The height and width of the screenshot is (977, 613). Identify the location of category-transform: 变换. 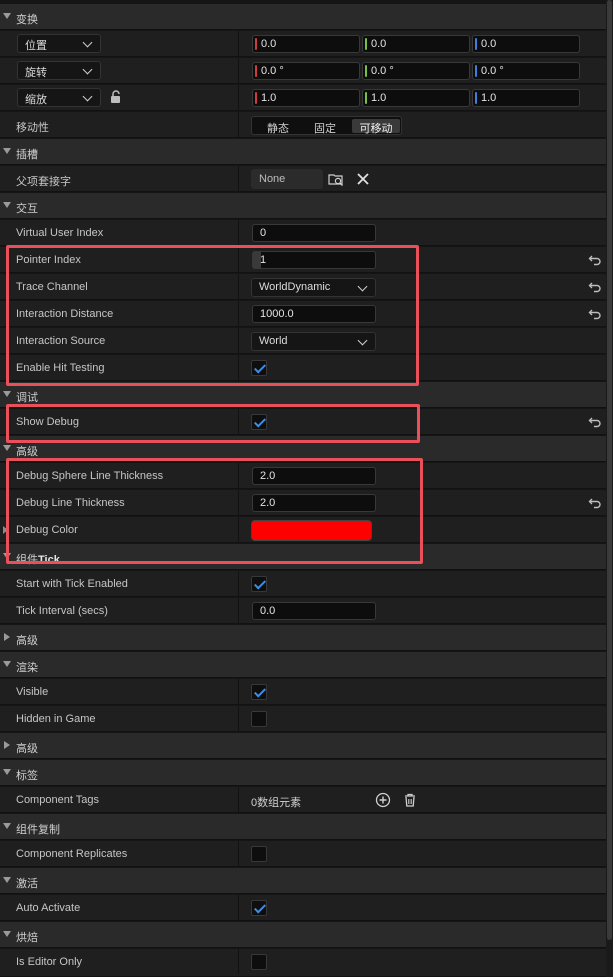
(303, 17).